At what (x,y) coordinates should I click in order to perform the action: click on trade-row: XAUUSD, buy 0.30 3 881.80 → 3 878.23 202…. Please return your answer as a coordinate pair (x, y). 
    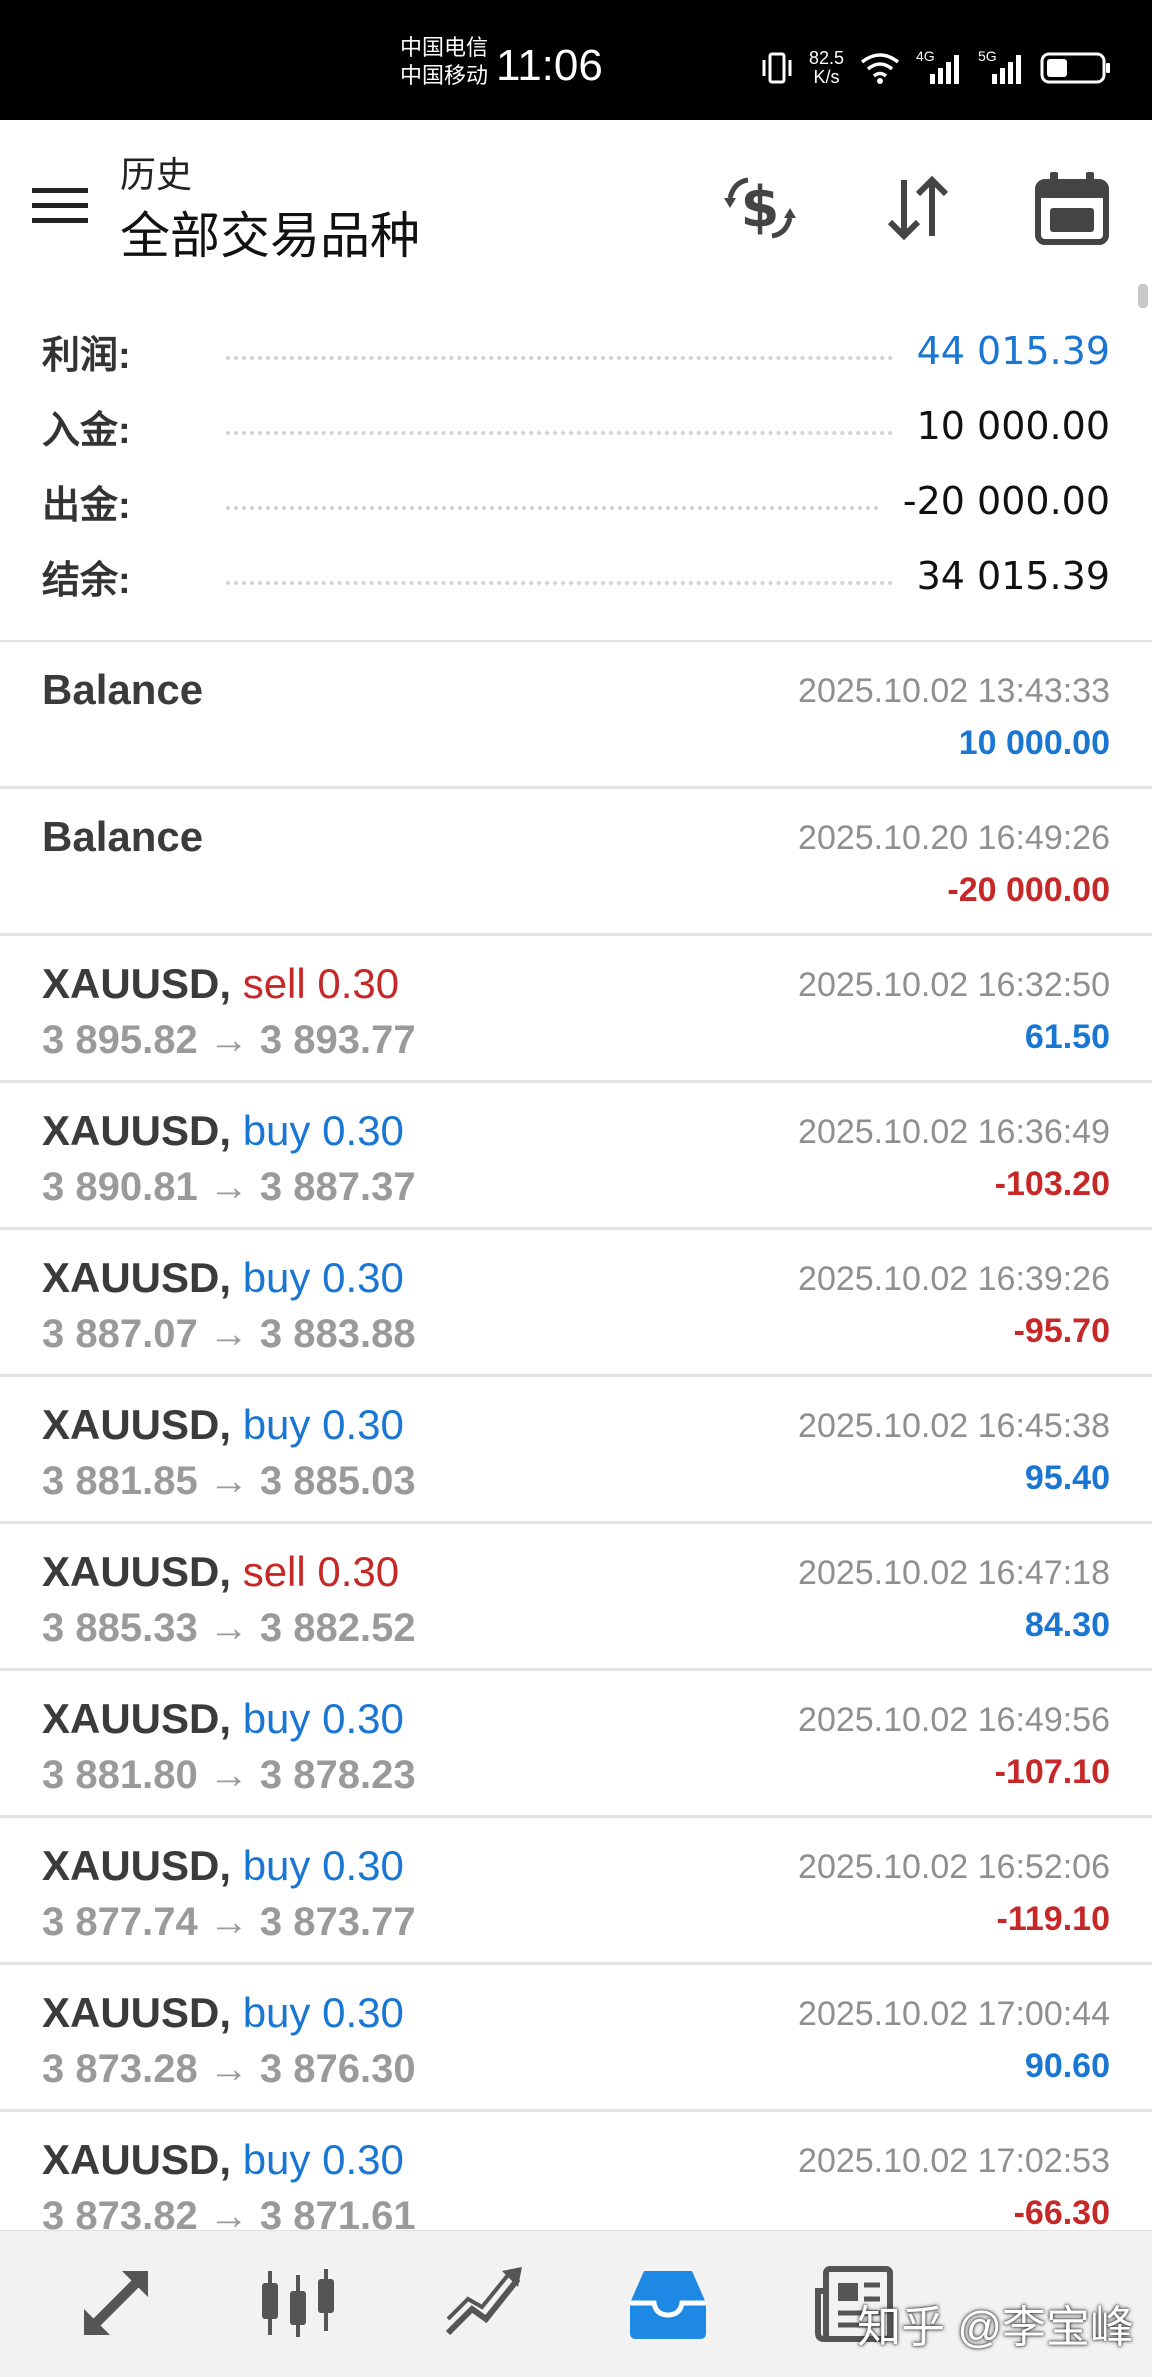
    Looking at the image, I should click on (576, 1744).